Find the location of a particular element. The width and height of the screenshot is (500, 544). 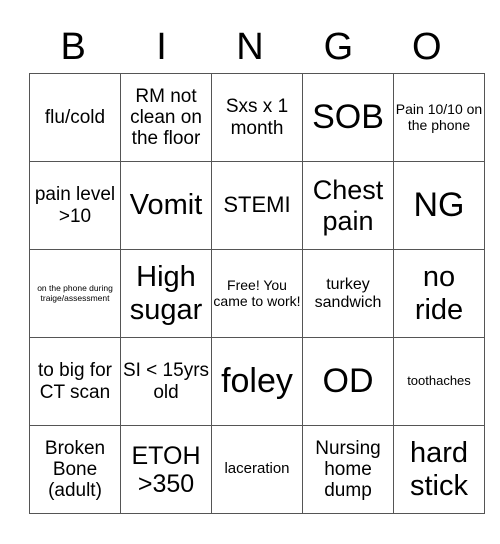

bingo-cell: OD is located at coordinates (348, 381).